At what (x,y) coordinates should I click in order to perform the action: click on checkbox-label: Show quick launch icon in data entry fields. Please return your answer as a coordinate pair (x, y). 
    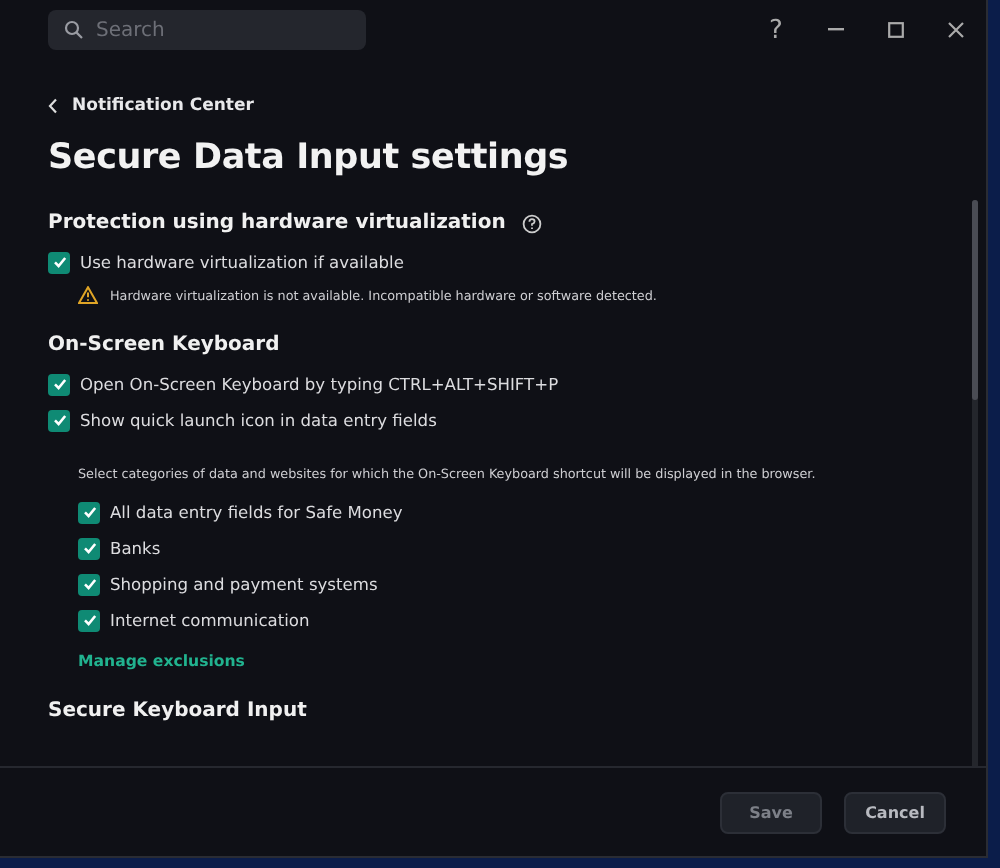
    Looking at the image, I should click on (258, 420).